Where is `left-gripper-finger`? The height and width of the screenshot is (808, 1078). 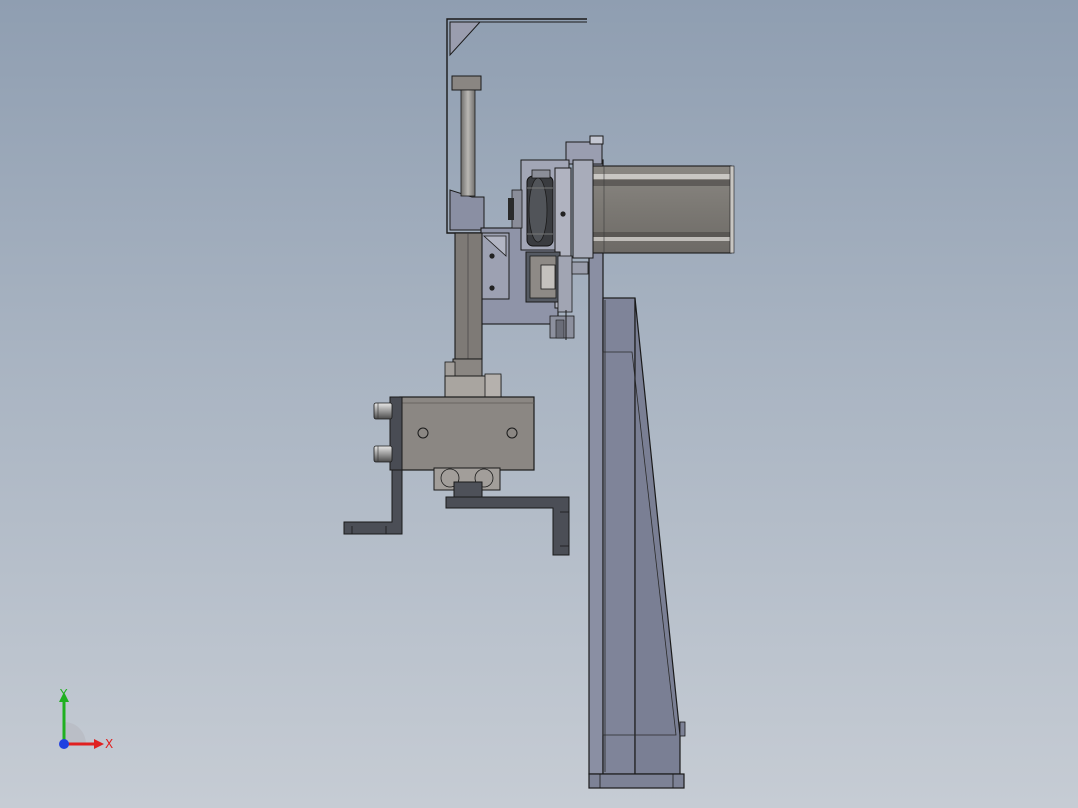 left-gripper-finger is located at coordinates (373, 502).